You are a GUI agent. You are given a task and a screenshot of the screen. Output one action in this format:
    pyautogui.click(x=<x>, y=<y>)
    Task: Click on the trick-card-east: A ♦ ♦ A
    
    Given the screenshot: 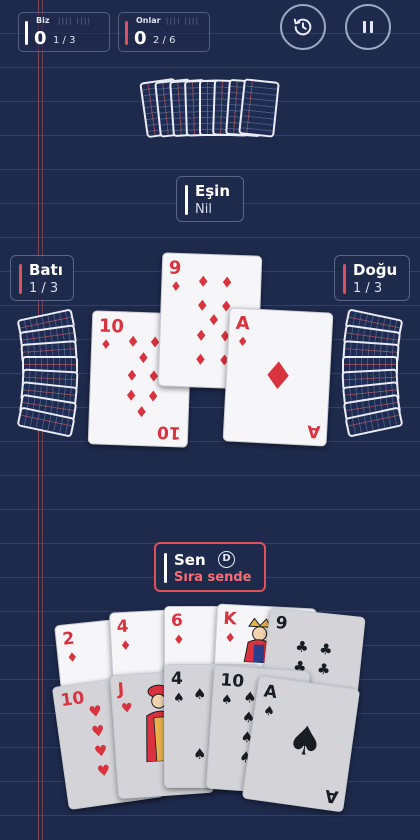 What is the action you would take?
    pyautogui.click(x=278, y=377)
    